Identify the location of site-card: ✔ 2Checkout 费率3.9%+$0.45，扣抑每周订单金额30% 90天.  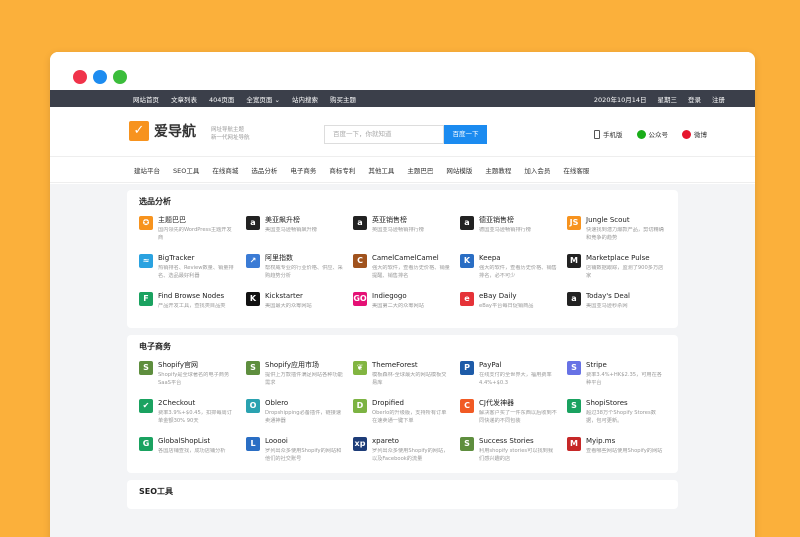
(192, 414).